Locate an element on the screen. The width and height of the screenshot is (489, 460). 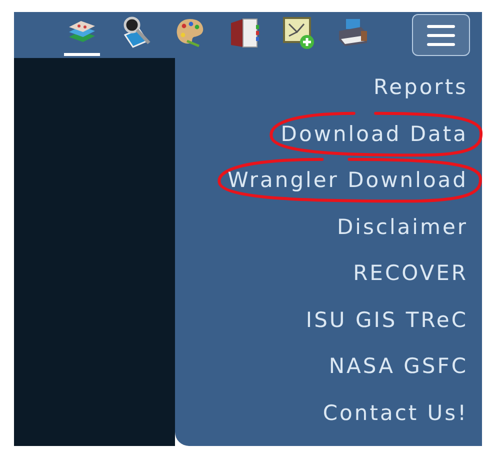
menu-link: ISU GIS TReC is located at coordinates (387, 320).